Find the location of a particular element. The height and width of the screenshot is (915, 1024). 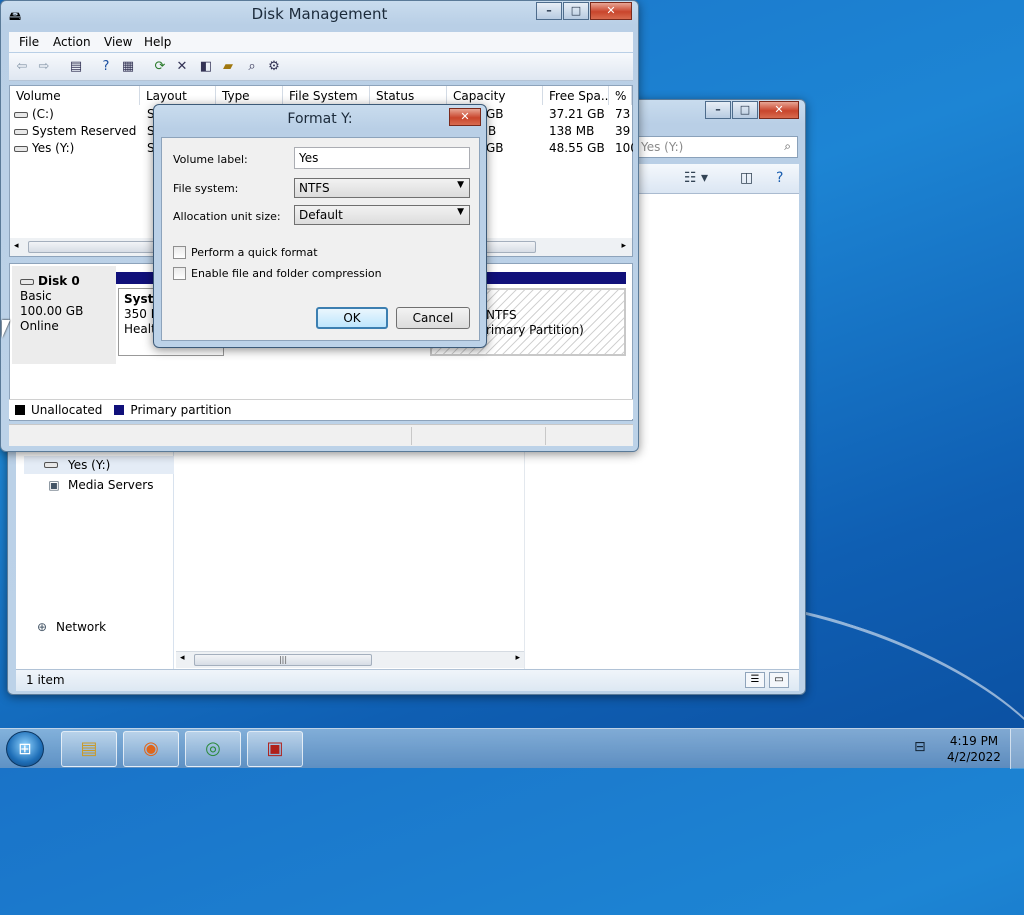

allocation-size-select: Default ▼ is located at coordinates (382, 215).